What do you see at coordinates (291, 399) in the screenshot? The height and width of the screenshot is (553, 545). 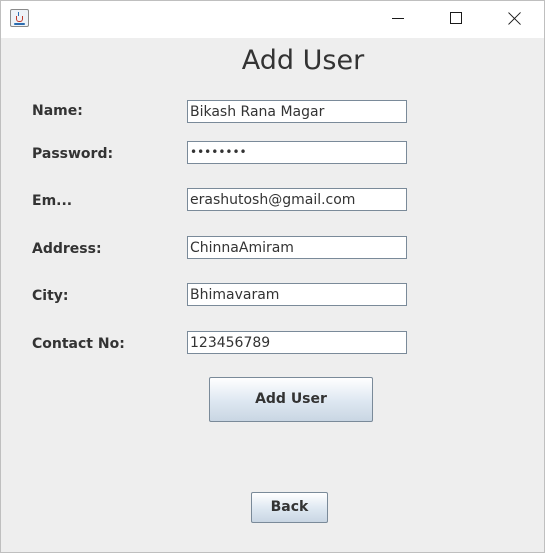 I see `add-user-button: Add User` at bounding box center [291, 399].